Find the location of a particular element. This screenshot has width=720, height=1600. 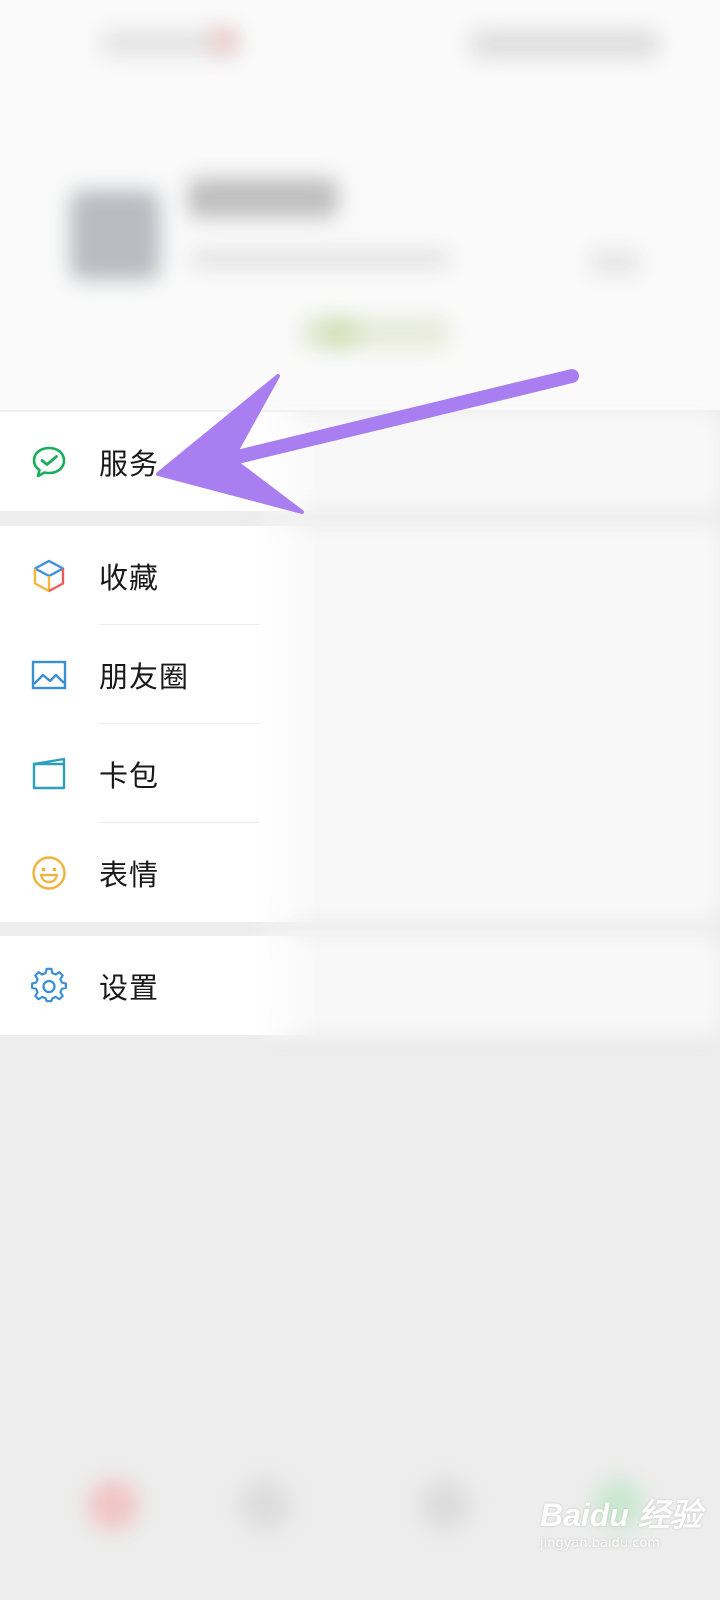

top-bar-blur-dot is located at coordinates (223, 41).